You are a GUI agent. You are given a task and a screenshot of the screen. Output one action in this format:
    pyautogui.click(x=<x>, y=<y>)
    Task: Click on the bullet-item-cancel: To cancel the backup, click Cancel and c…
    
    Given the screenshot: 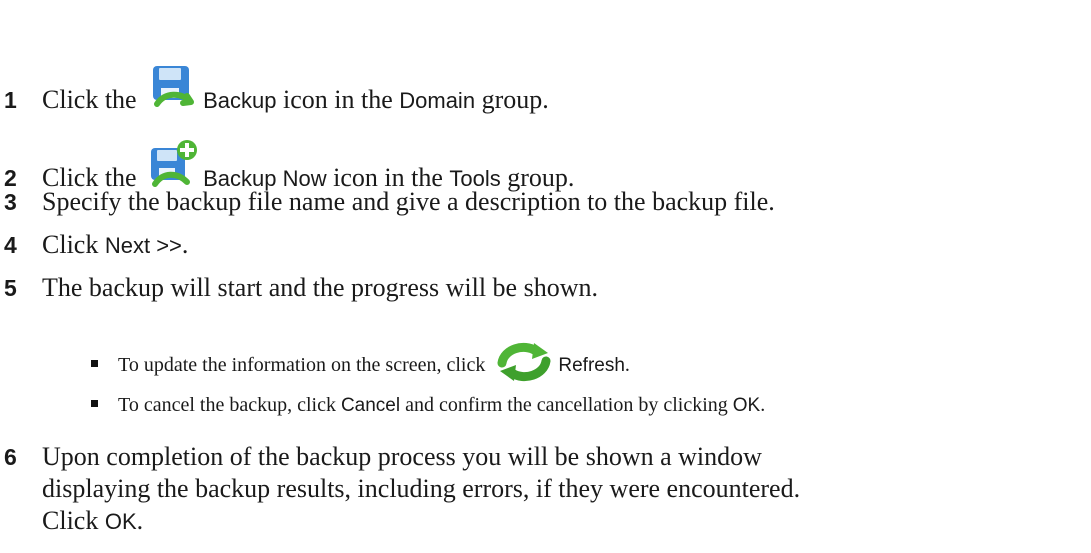 What is the action you would take?
    pyautogui.click(x=382, y=405)
    